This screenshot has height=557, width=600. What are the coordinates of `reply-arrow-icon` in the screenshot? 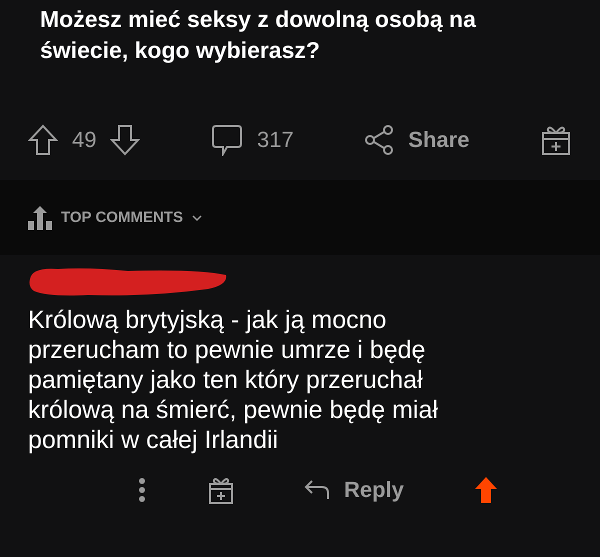 It's located at (317, 490).